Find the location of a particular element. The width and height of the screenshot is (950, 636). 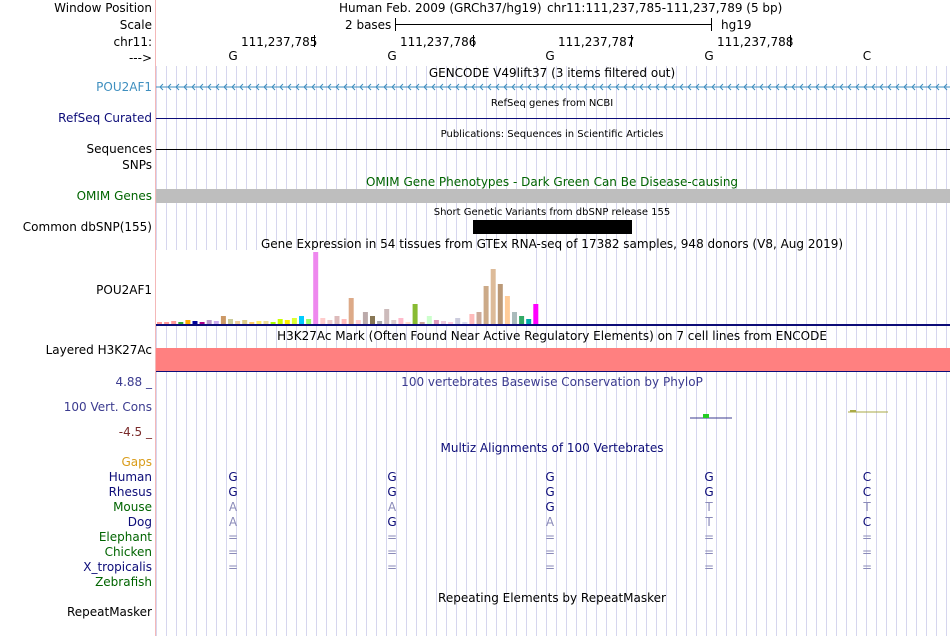

multiz-track-title: Multiz Alignments of 100 Vertebrates is located at coordinates (552, 448).